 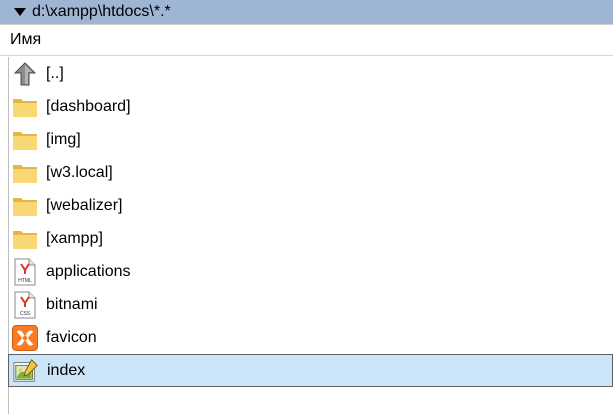 I want to click on file-name: [img], so click(x=63, y=139).